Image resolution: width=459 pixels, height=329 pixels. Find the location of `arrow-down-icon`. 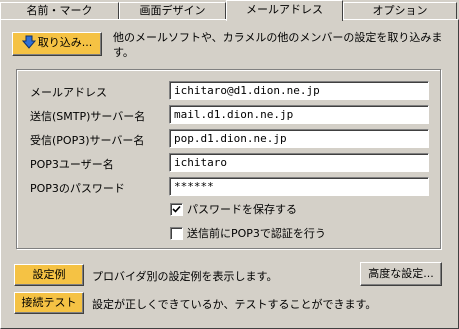

arrow-down-icon is located at coordinates (28, 42).